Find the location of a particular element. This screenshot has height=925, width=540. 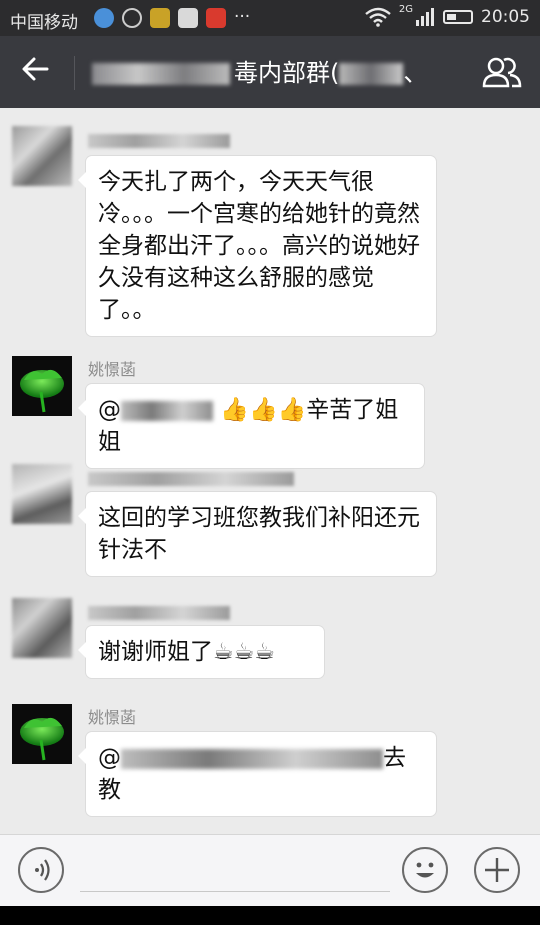

voice-icon is located at coordinates (42, 870).